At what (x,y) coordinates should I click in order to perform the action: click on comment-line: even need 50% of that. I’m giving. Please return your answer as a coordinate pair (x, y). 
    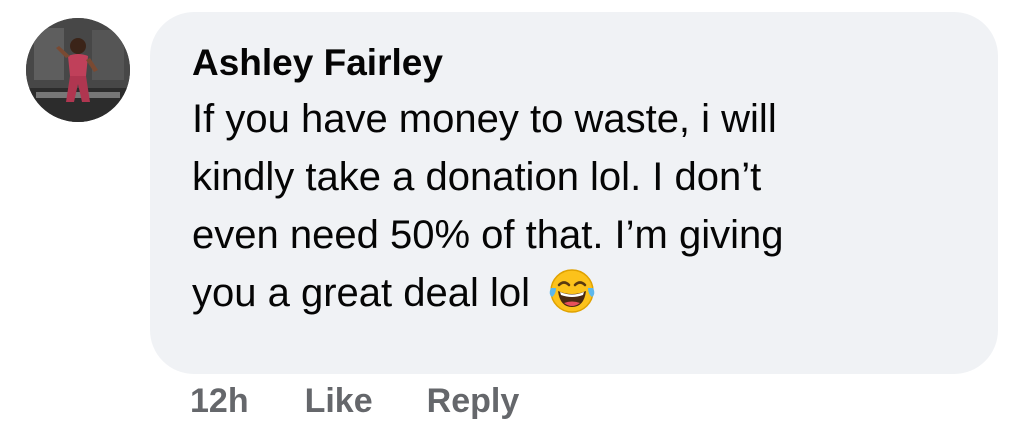
    Looking at the image, I should click on (488, 235).